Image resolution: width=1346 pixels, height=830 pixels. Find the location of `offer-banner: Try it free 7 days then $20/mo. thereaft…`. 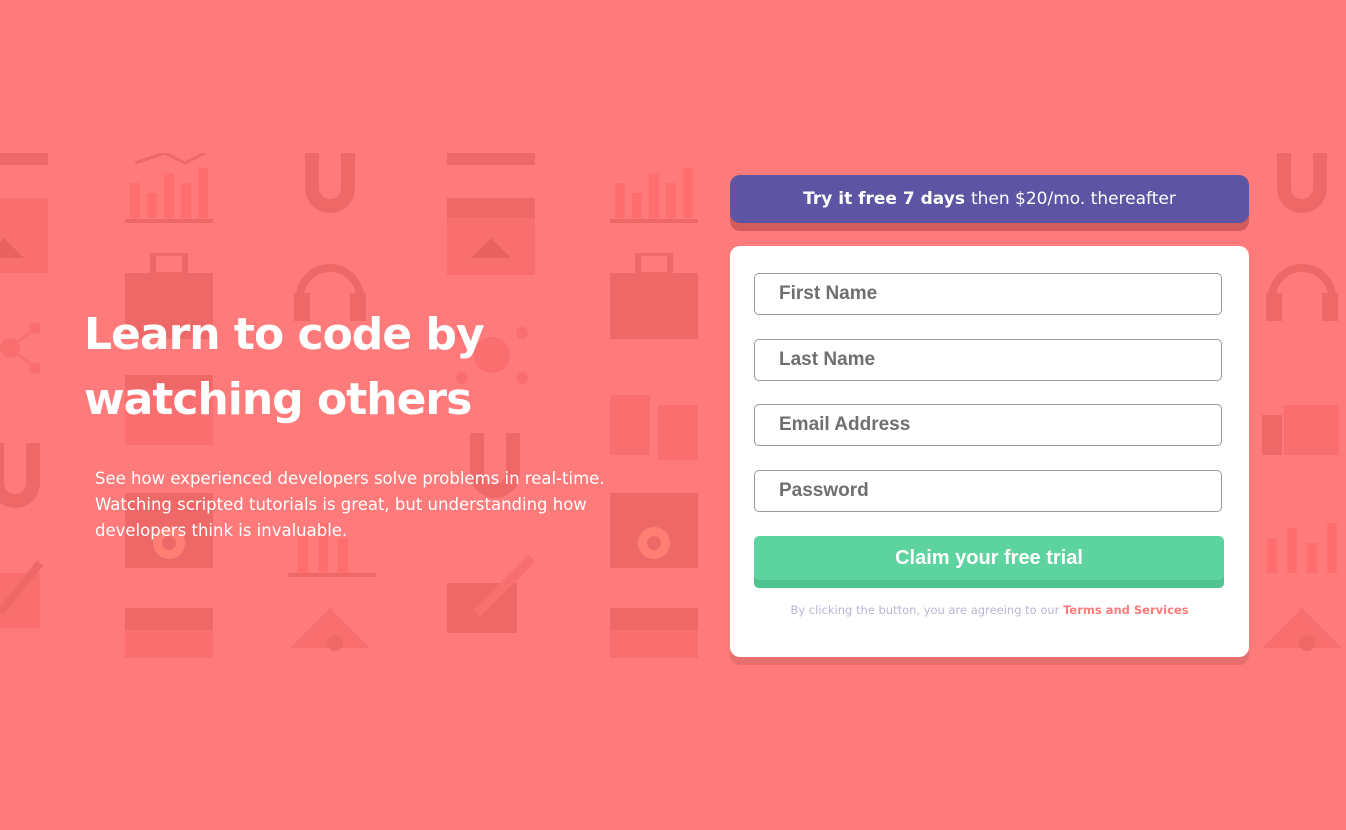

offer-banner: Try it free 7 days then $20/mo. thereaft… is located at coordinates (989, 199).